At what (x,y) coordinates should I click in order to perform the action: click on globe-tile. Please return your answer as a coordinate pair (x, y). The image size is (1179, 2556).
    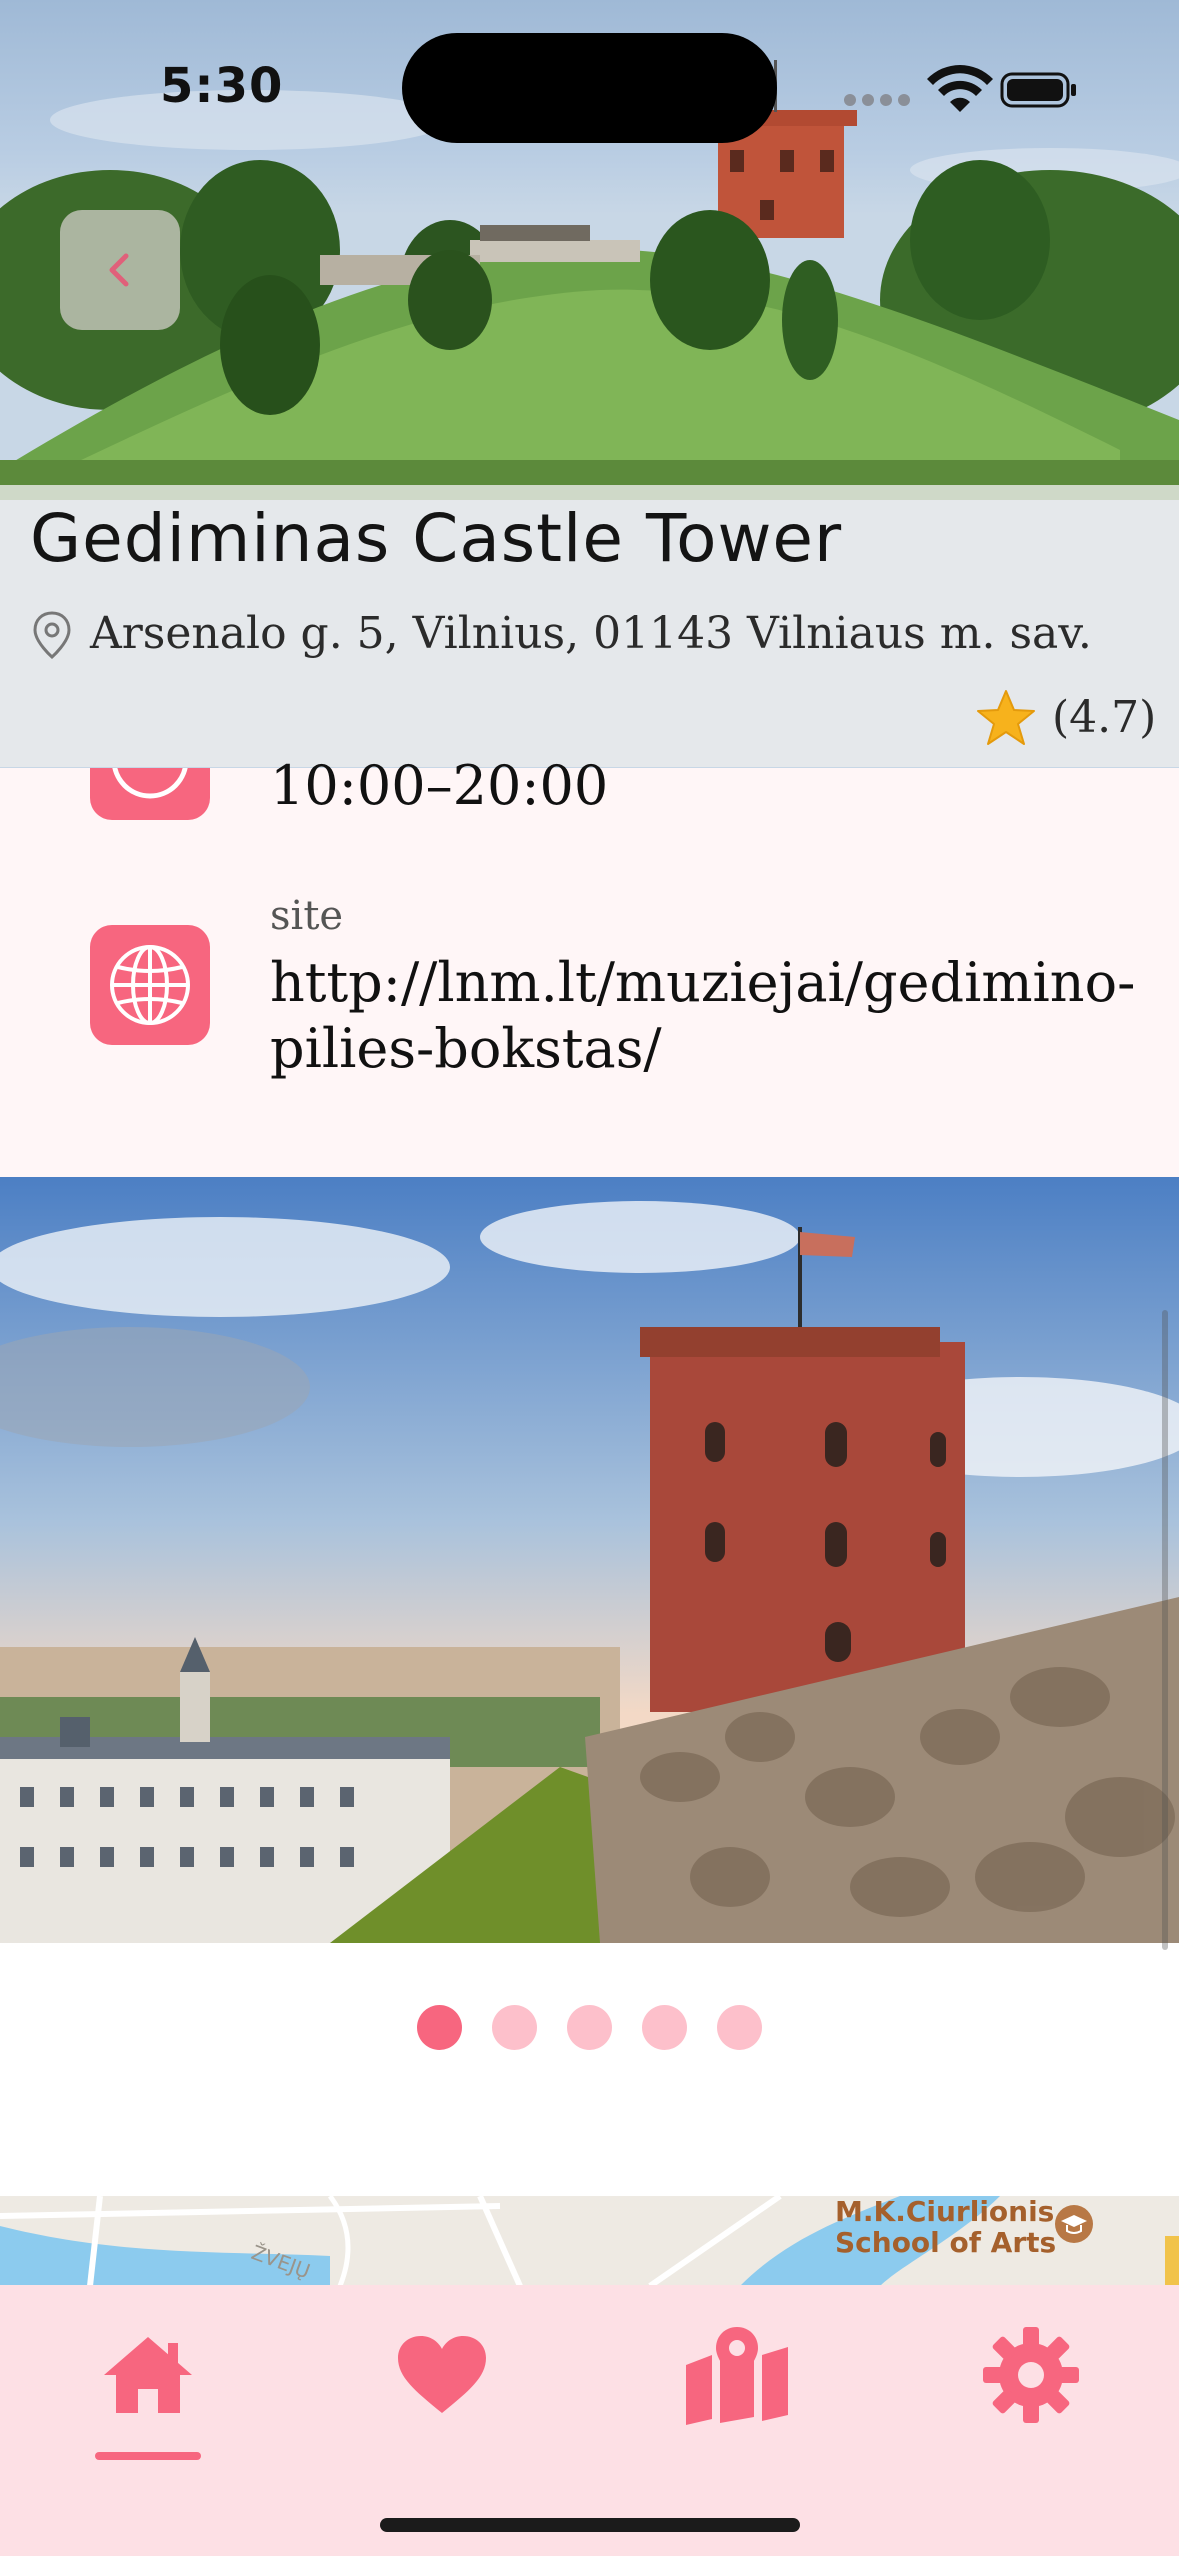
    Looking at the image, I should click on (150, 985).